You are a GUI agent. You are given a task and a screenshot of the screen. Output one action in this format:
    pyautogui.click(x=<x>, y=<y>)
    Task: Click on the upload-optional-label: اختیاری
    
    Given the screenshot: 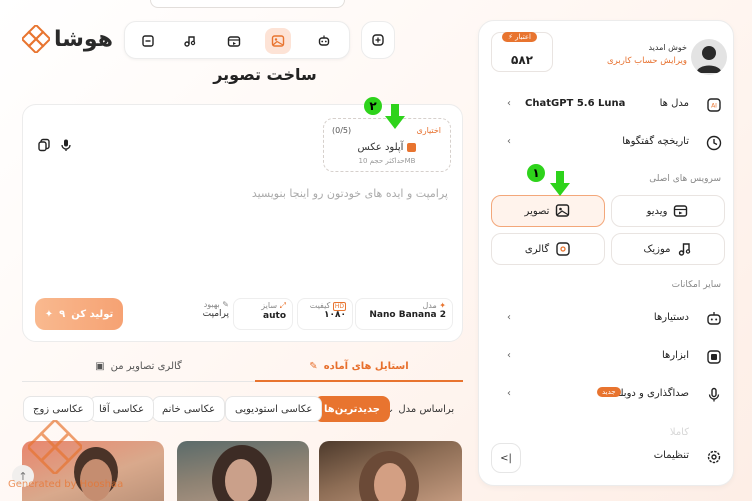 What is the action you would take?
    pyautogui.click(x=428, y=130)
    